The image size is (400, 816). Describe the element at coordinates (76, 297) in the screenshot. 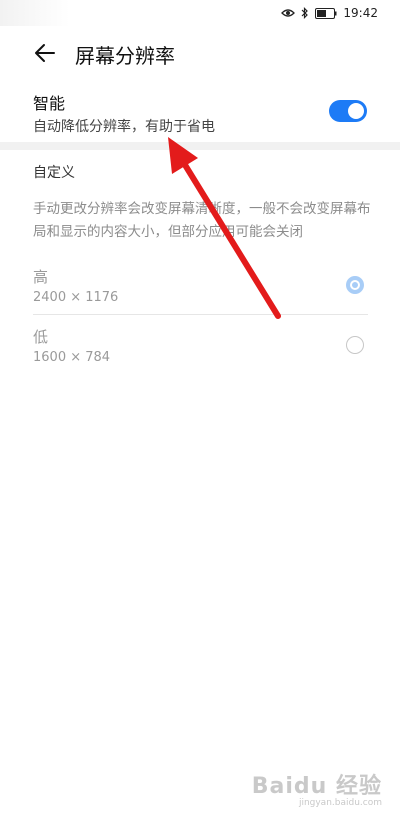

I see `option-value: 2400 × 1176` at that location.